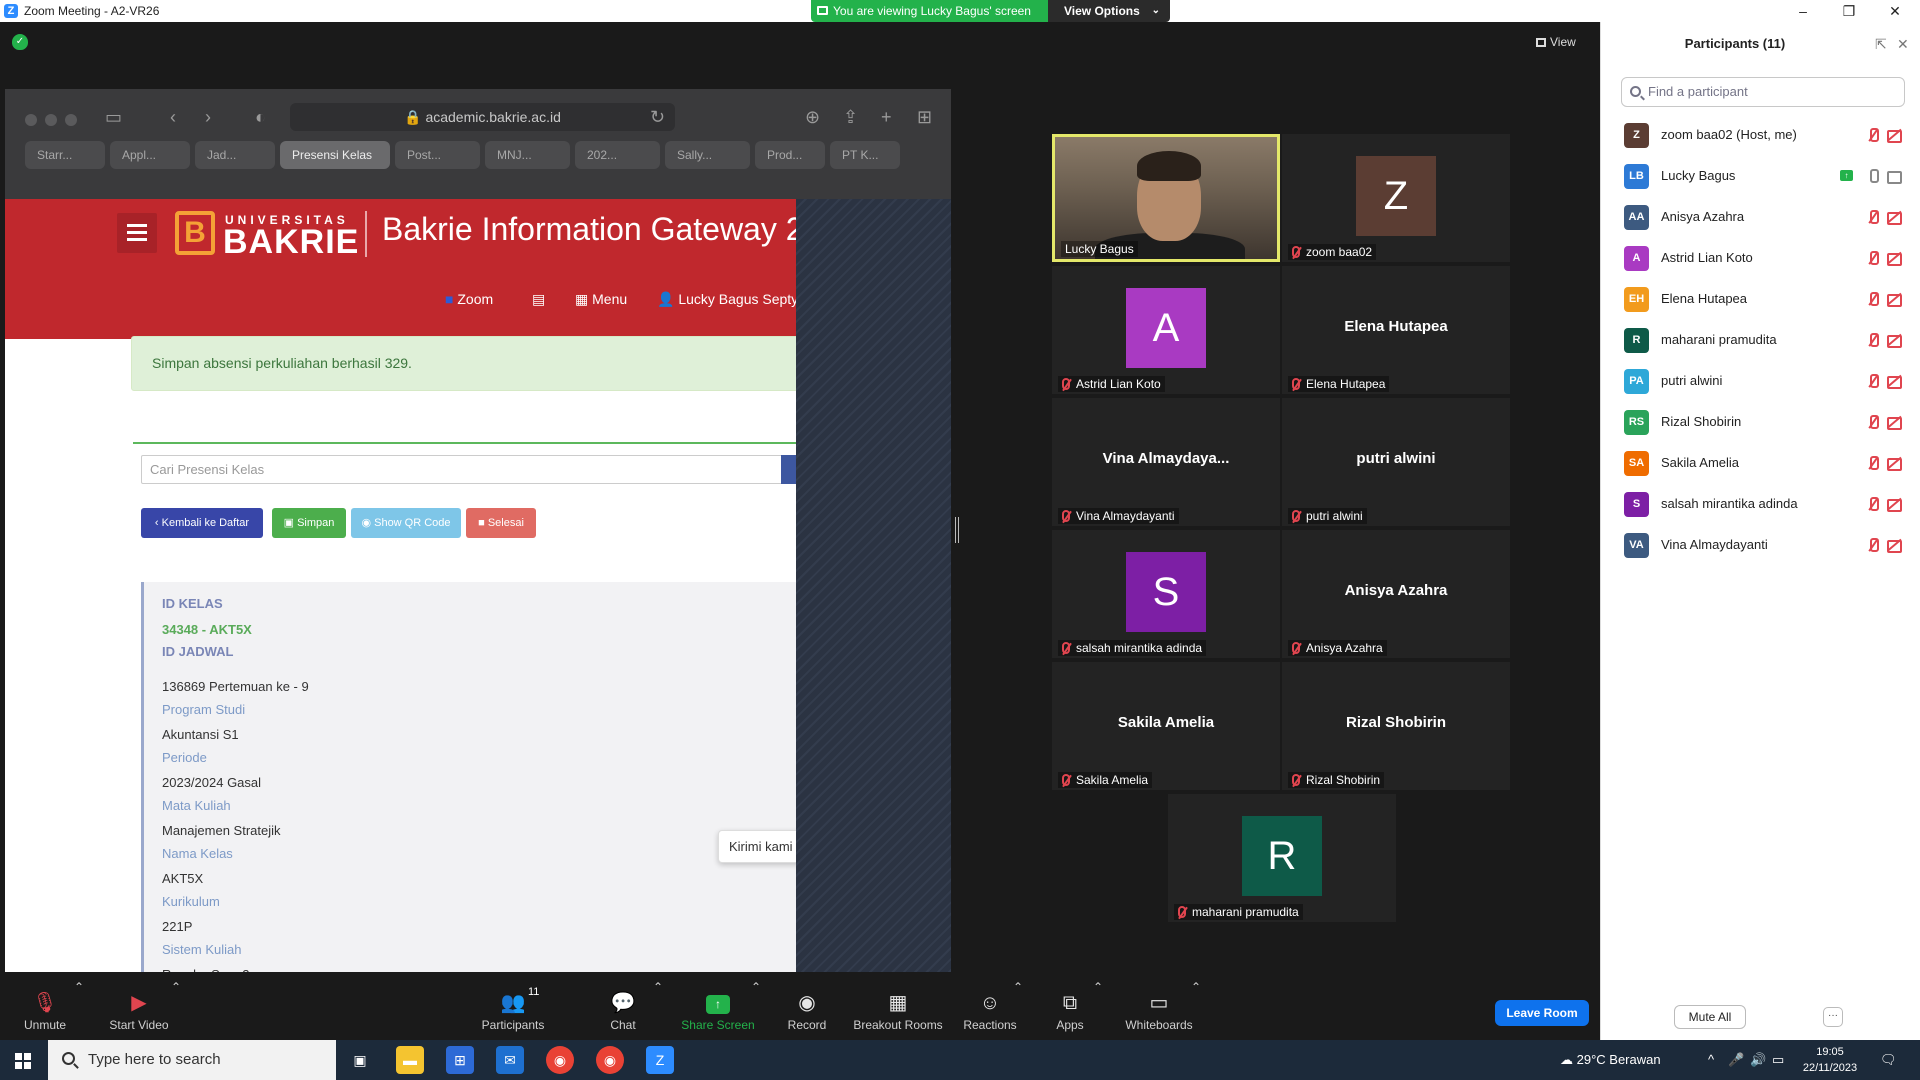 The height and width of the screenshot is (1080, 1920). I want to click on chrome-profile-icon: ◉, so click(610, 1060).